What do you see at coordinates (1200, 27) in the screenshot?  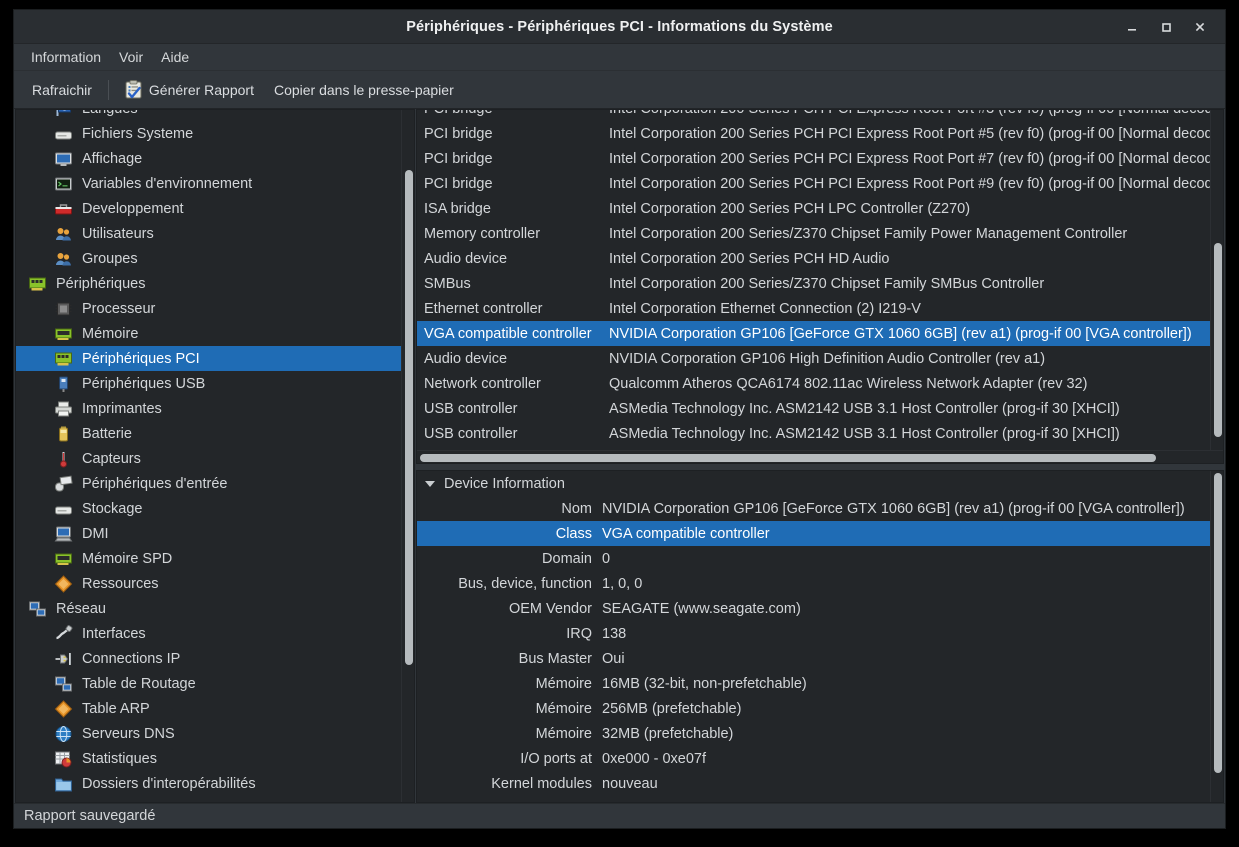 I see `close-icon` at bounding box center [1200, 27].